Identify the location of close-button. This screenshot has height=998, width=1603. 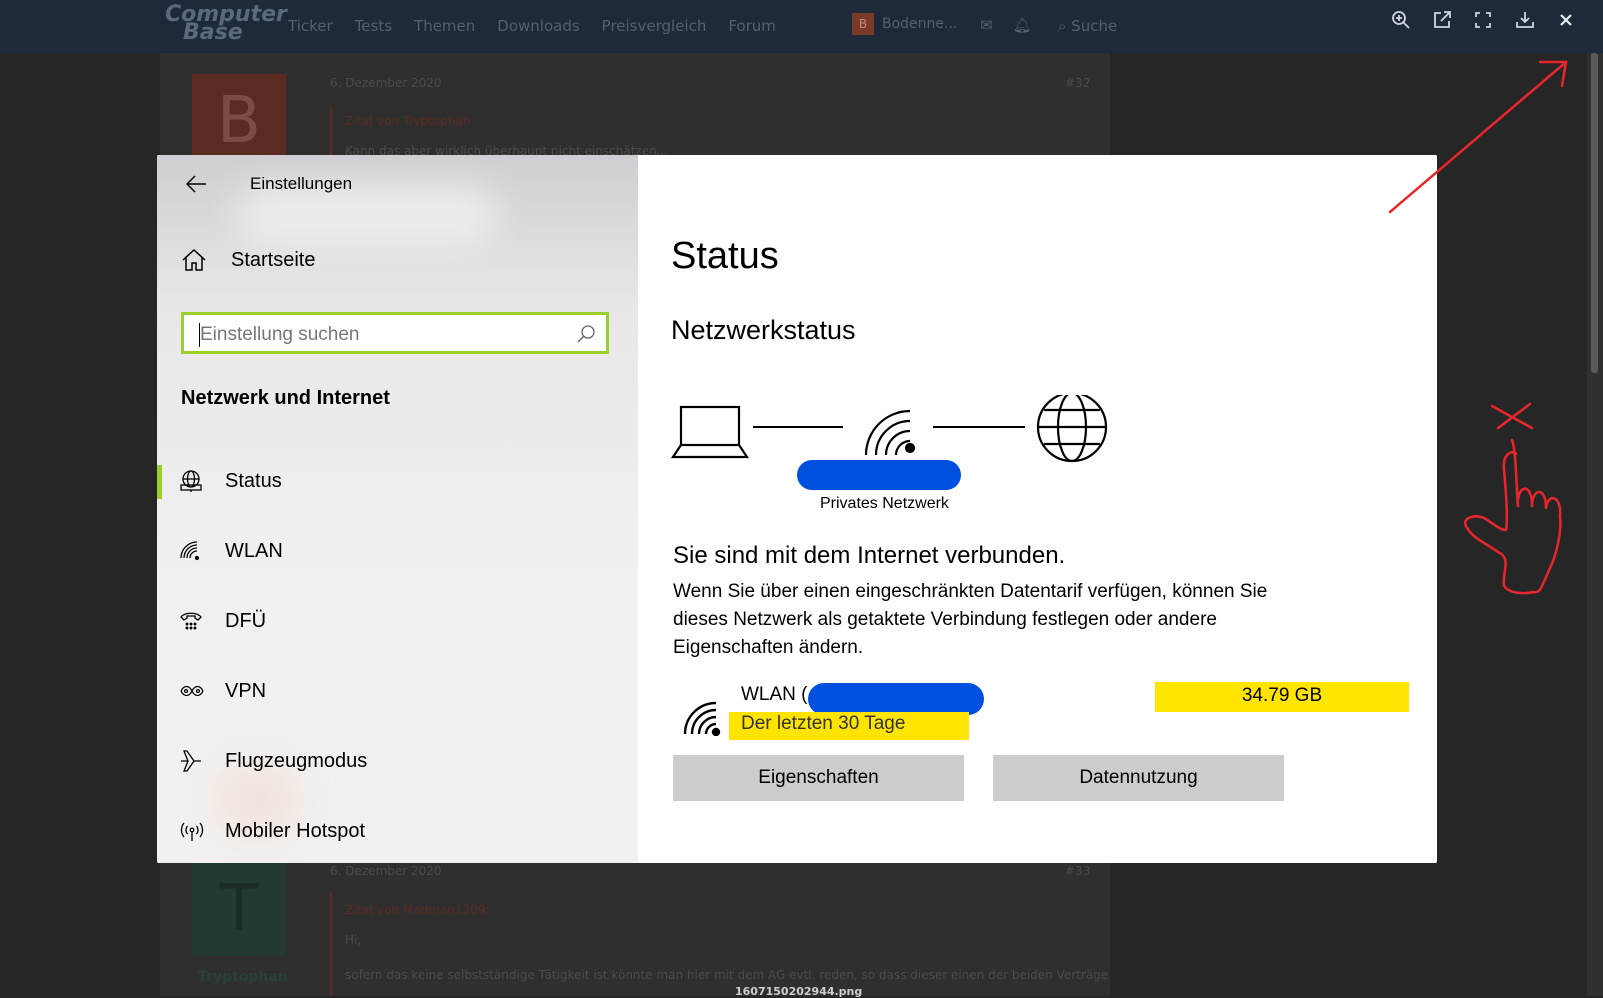
(1566, 20).